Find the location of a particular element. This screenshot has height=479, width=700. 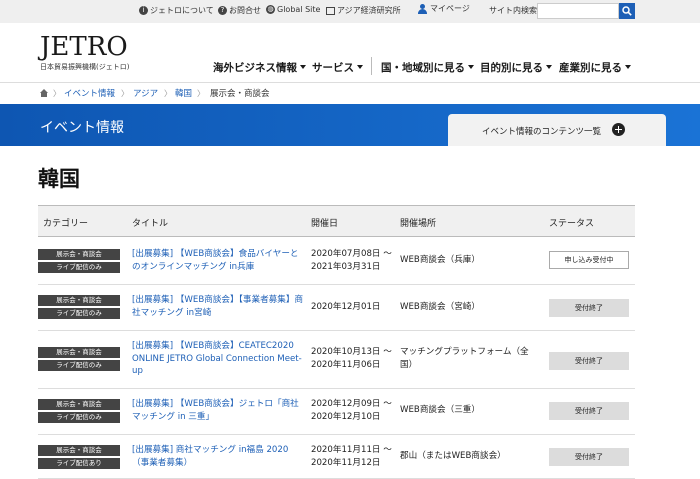

gnav-by-industry: 産業別に見る is located at coordinates (595, 67).